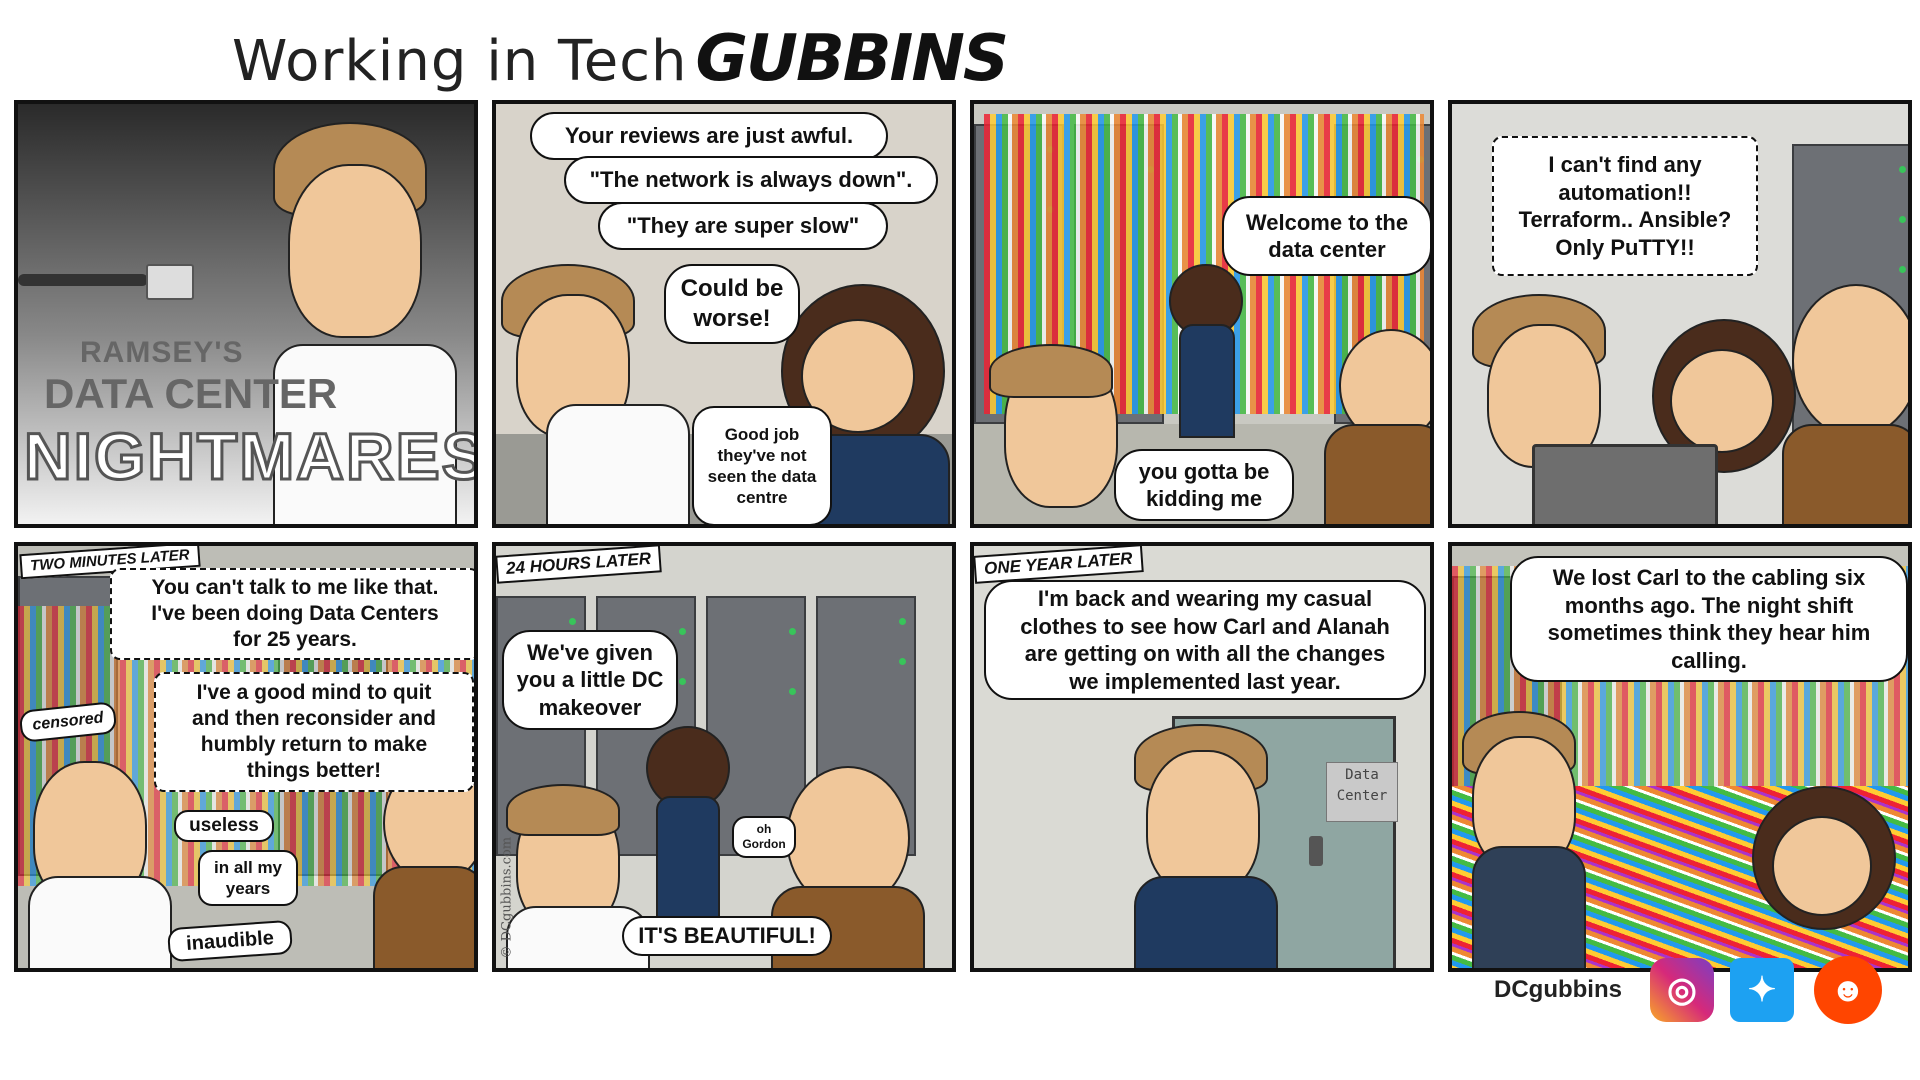  What do you see at coordinates (100, 922) in the screenshot?
I see `chef-shirt` at bounding box center [100, 922].